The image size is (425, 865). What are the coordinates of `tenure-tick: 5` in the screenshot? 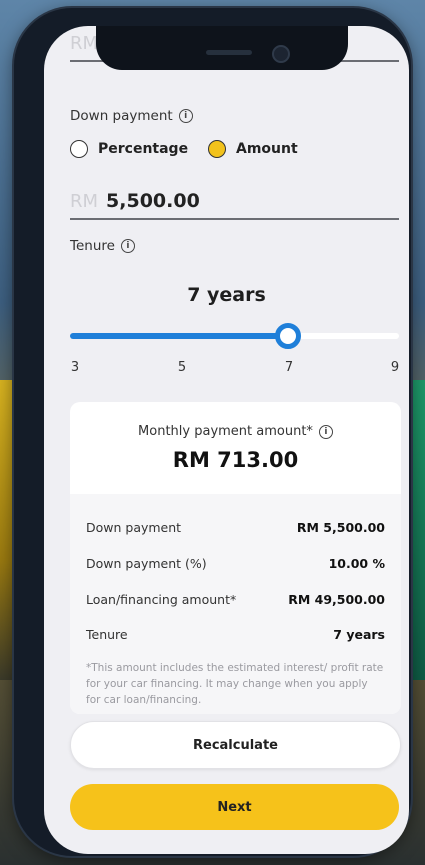 It's located at (182, 367).